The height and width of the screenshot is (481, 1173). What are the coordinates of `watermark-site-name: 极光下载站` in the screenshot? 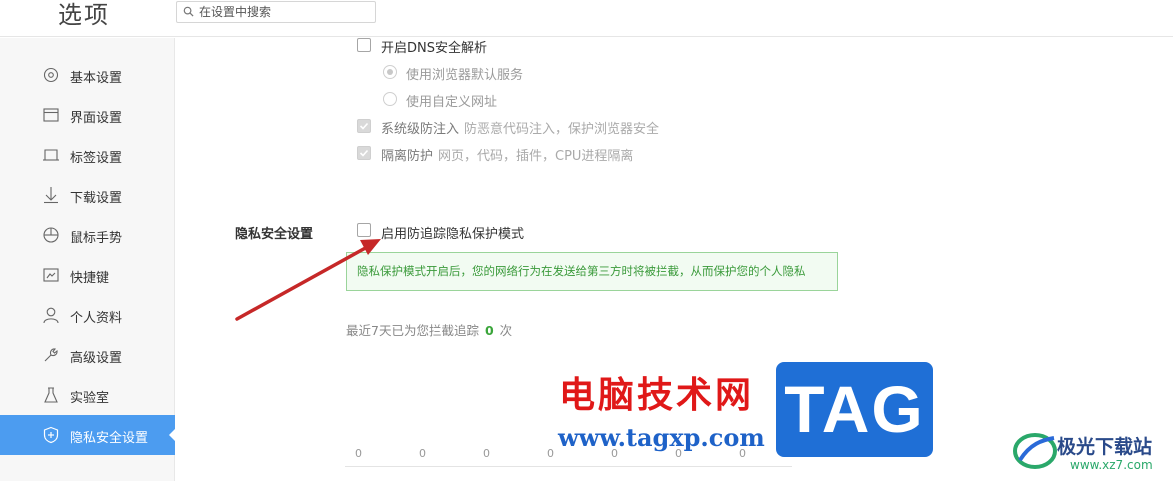 It's located at (1105, 447).